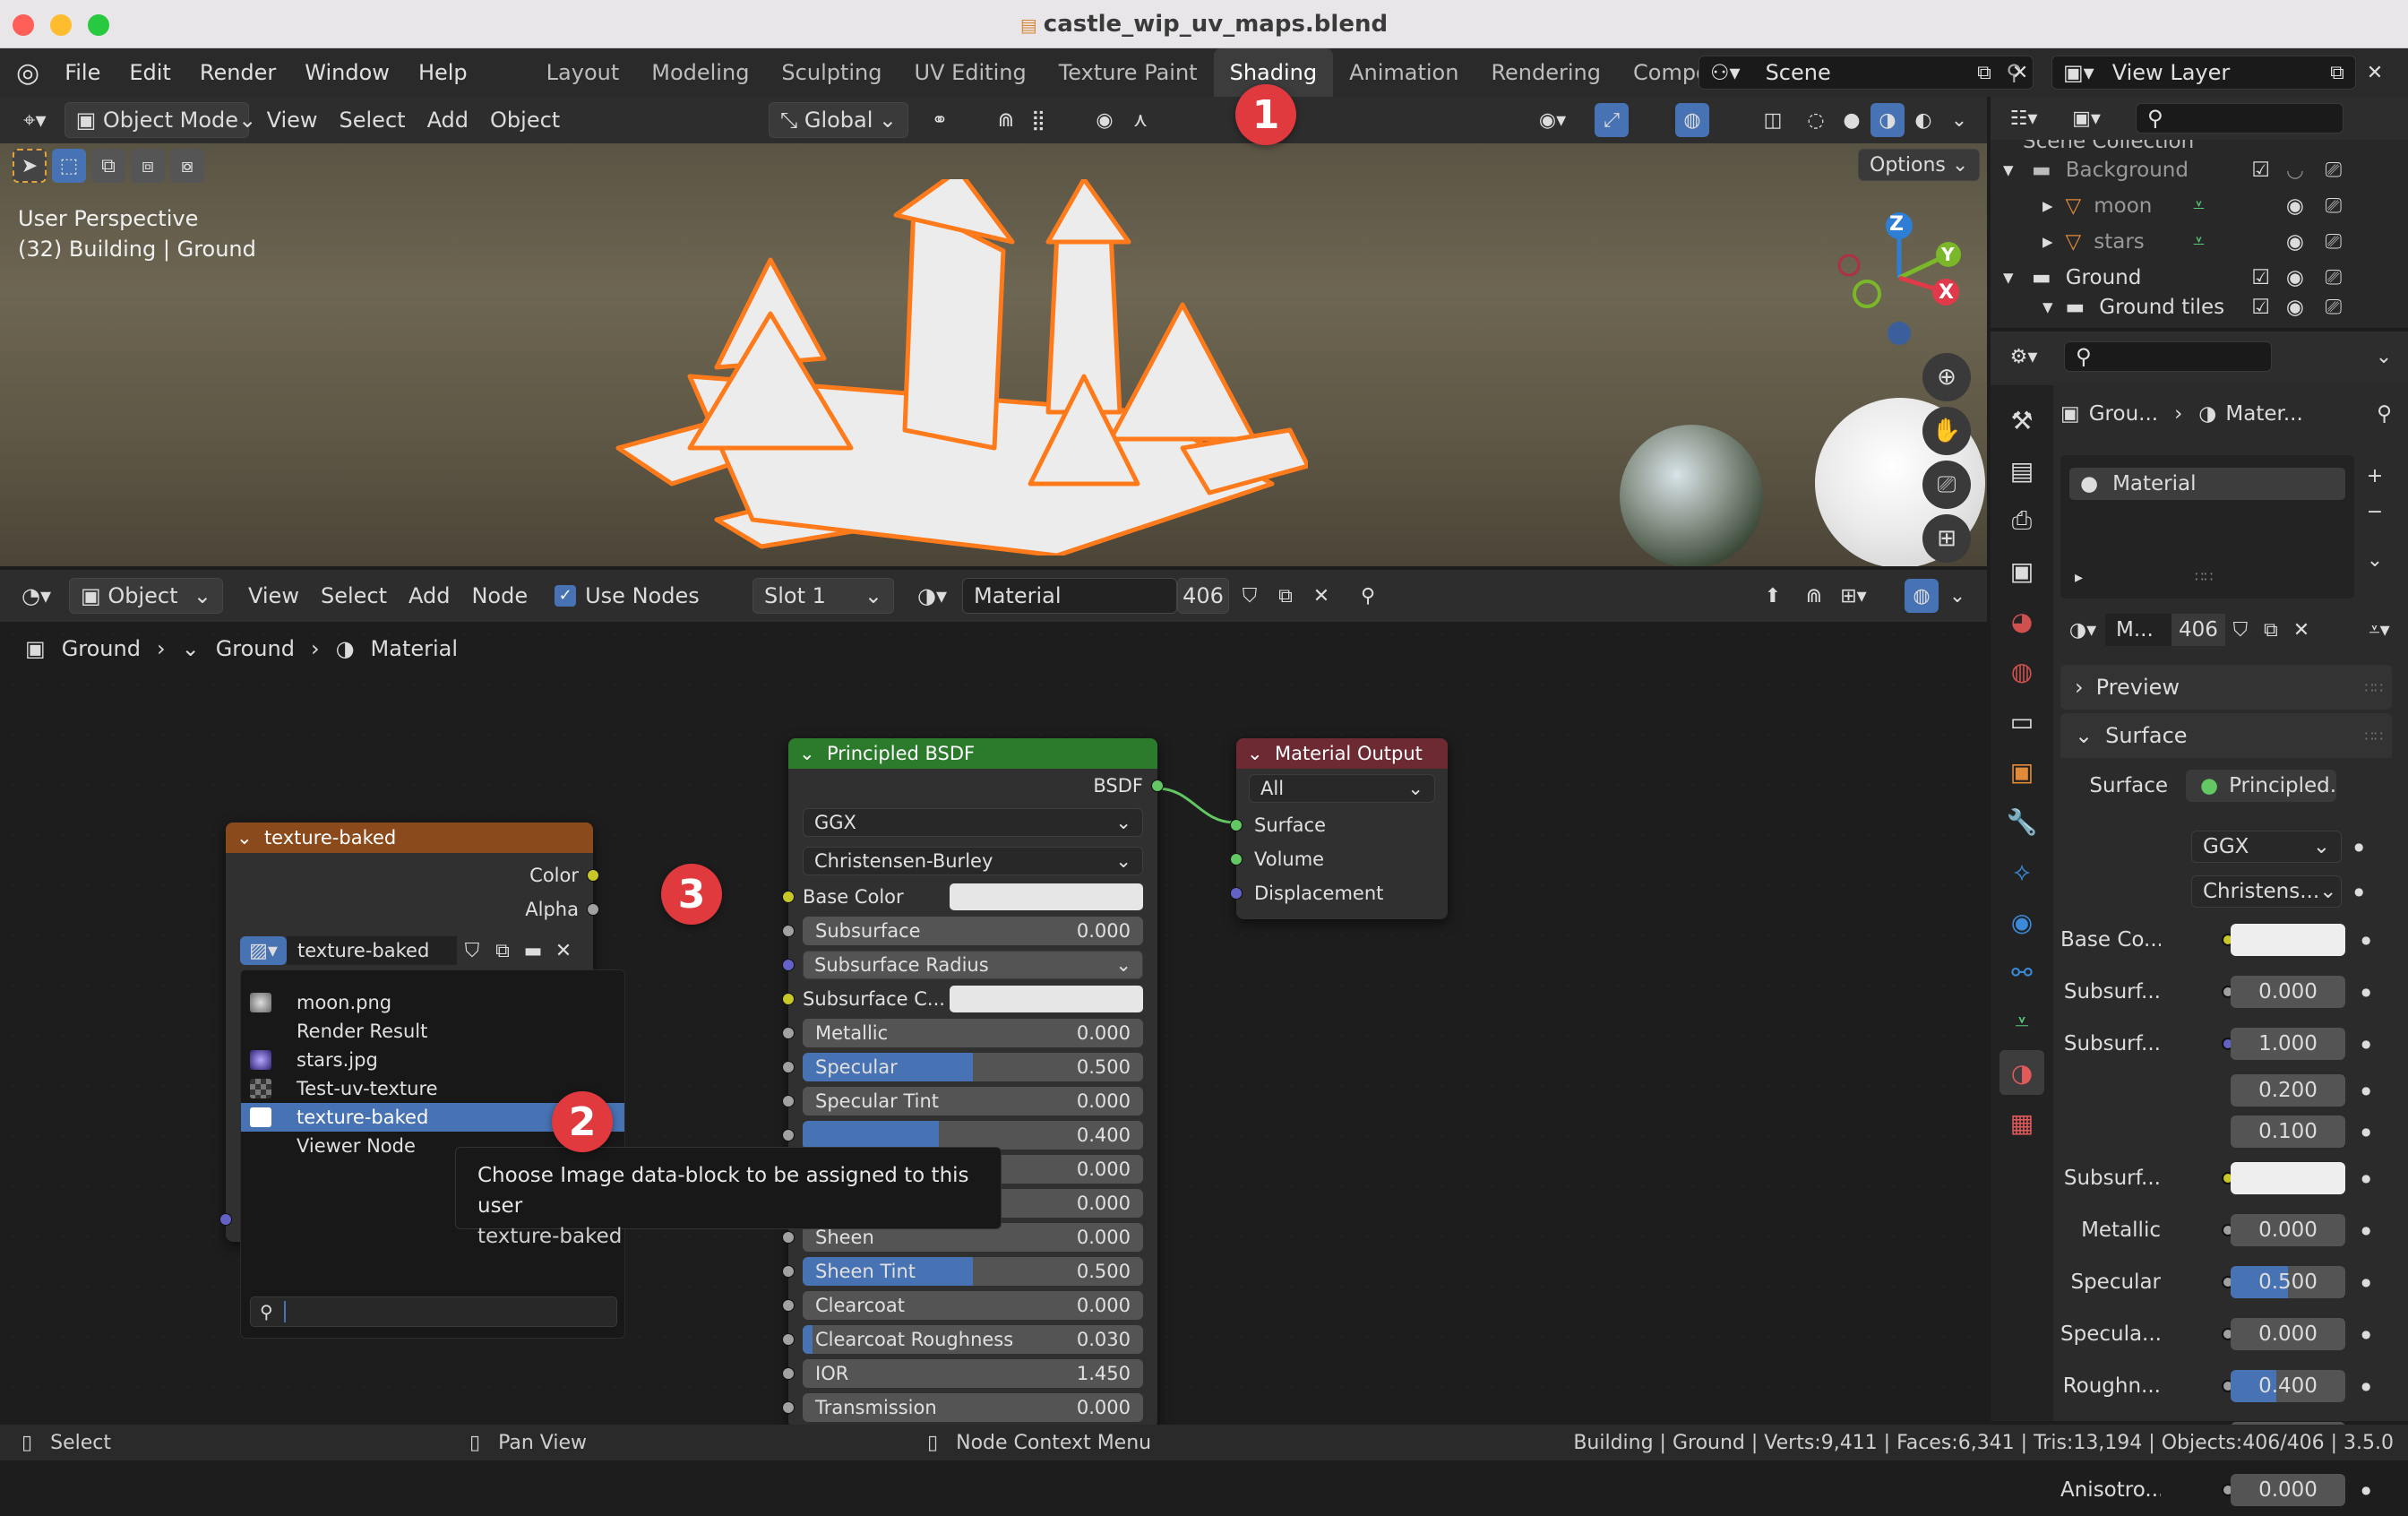  What do you see at coordinates (2200, 307) in the screenshot?
I see `outliner-row-ground-tiles: ▾ ▬ Ground tiles ☑ ◉ ⎚` at bounding box center [2200, 307].